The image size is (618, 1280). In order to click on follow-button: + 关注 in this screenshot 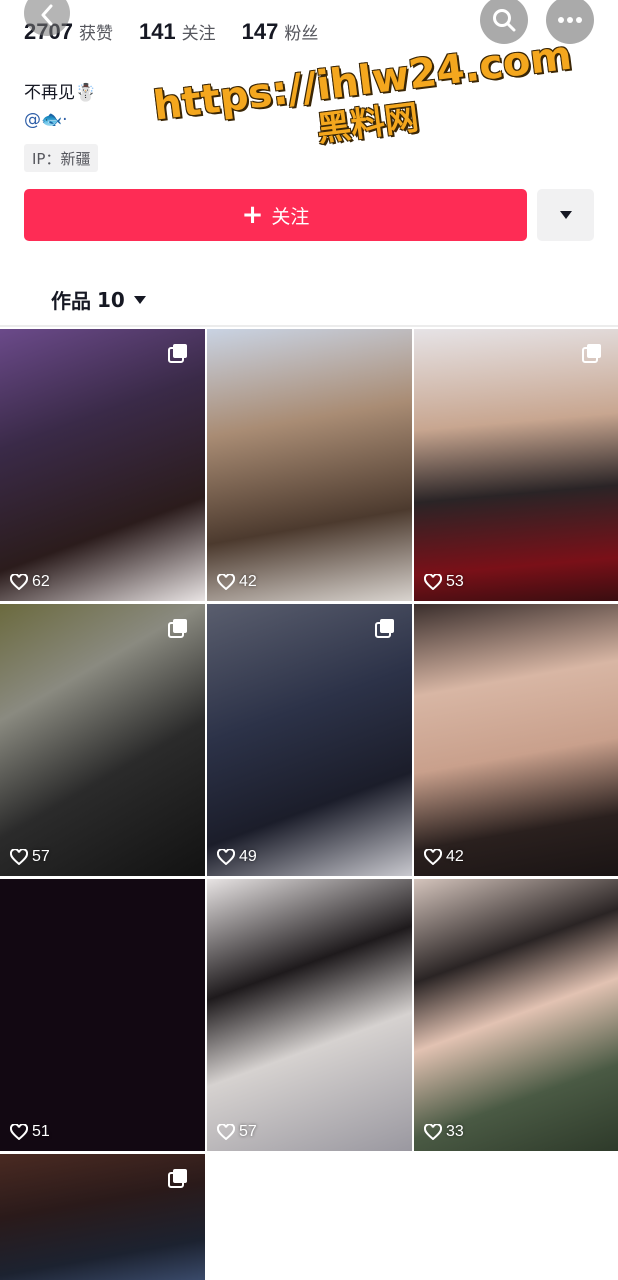, I will do `click(275, 215)`.